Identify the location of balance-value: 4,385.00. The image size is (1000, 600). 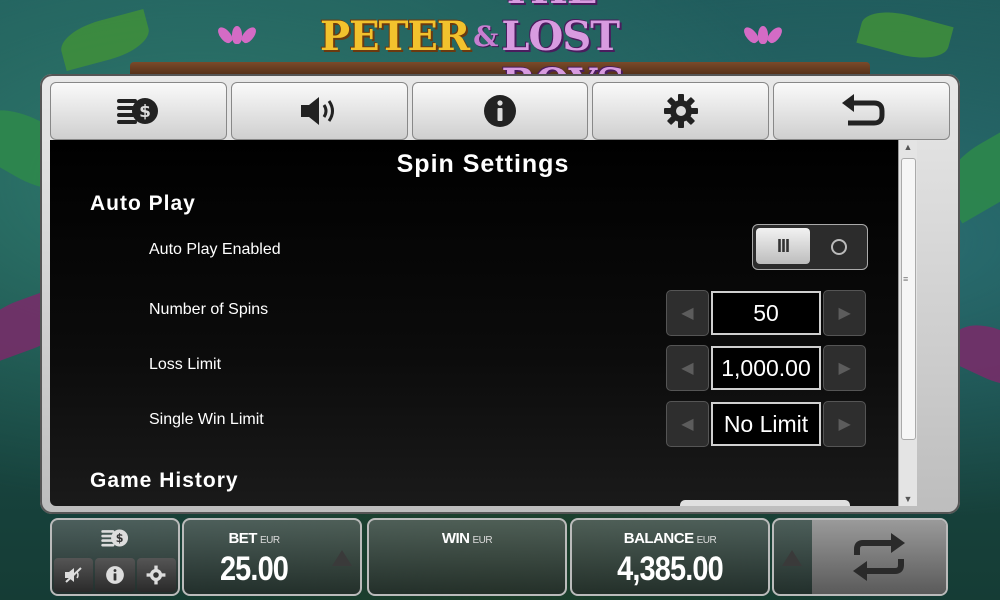
(670, 569).